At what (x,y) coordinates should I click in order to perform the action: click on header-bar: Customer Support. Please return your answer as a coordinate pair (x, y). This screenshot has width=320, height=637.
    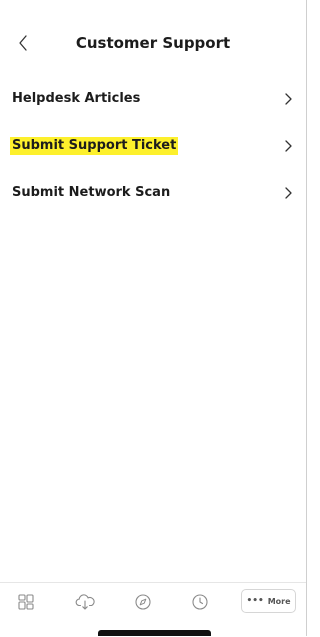
    Looking at the image, I should click on (153, 43).